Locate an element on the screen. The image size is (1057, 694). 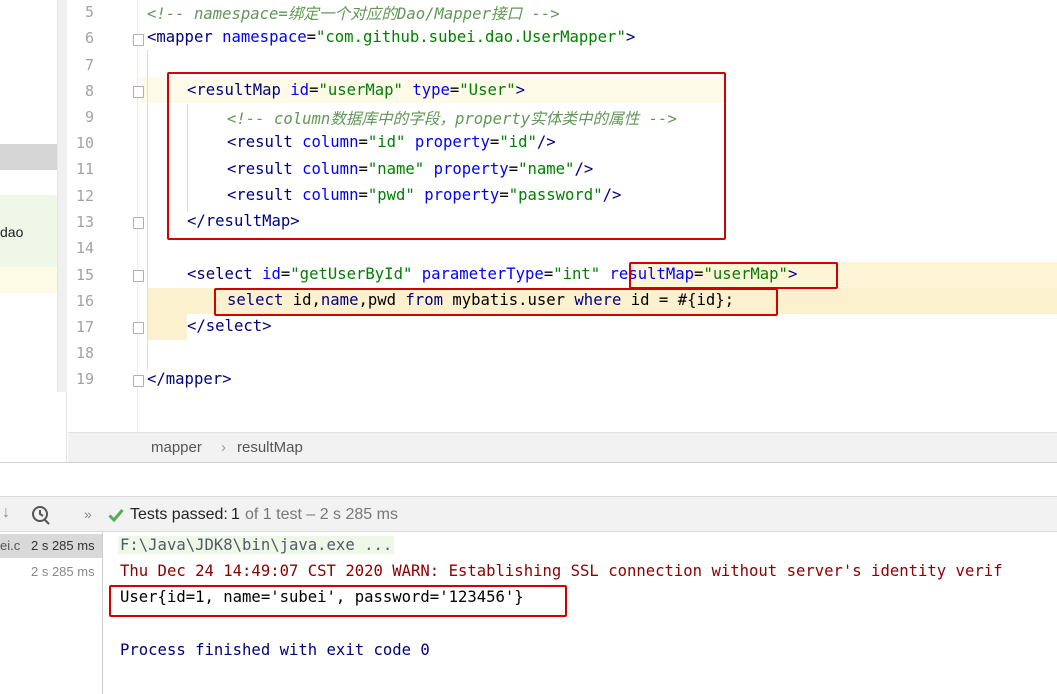
test-results-tree: ei.c 2 s 285 ms 2 s 285 ms is located at coordinates (51, 613).